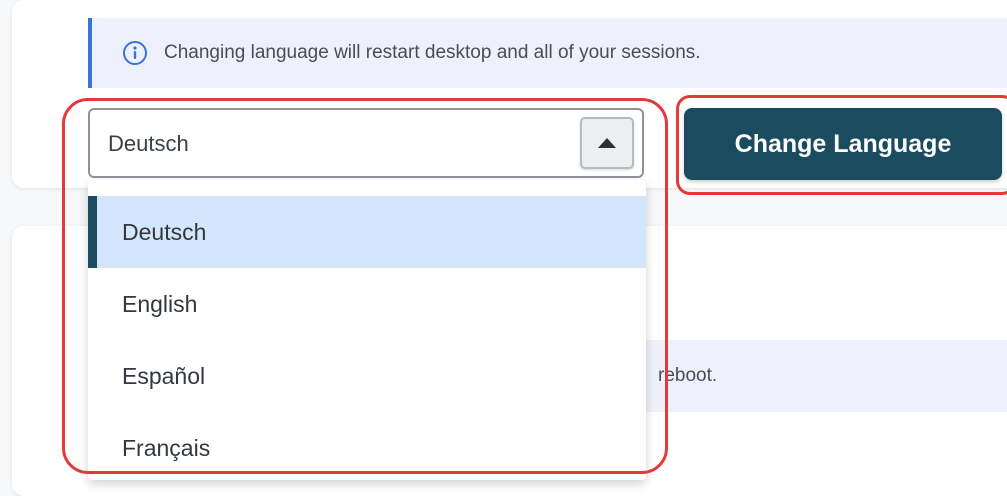  Describe the element at coordinates (367, 232) in the screenshot. I see `language-option-deutsch: Deutsch` at that location.